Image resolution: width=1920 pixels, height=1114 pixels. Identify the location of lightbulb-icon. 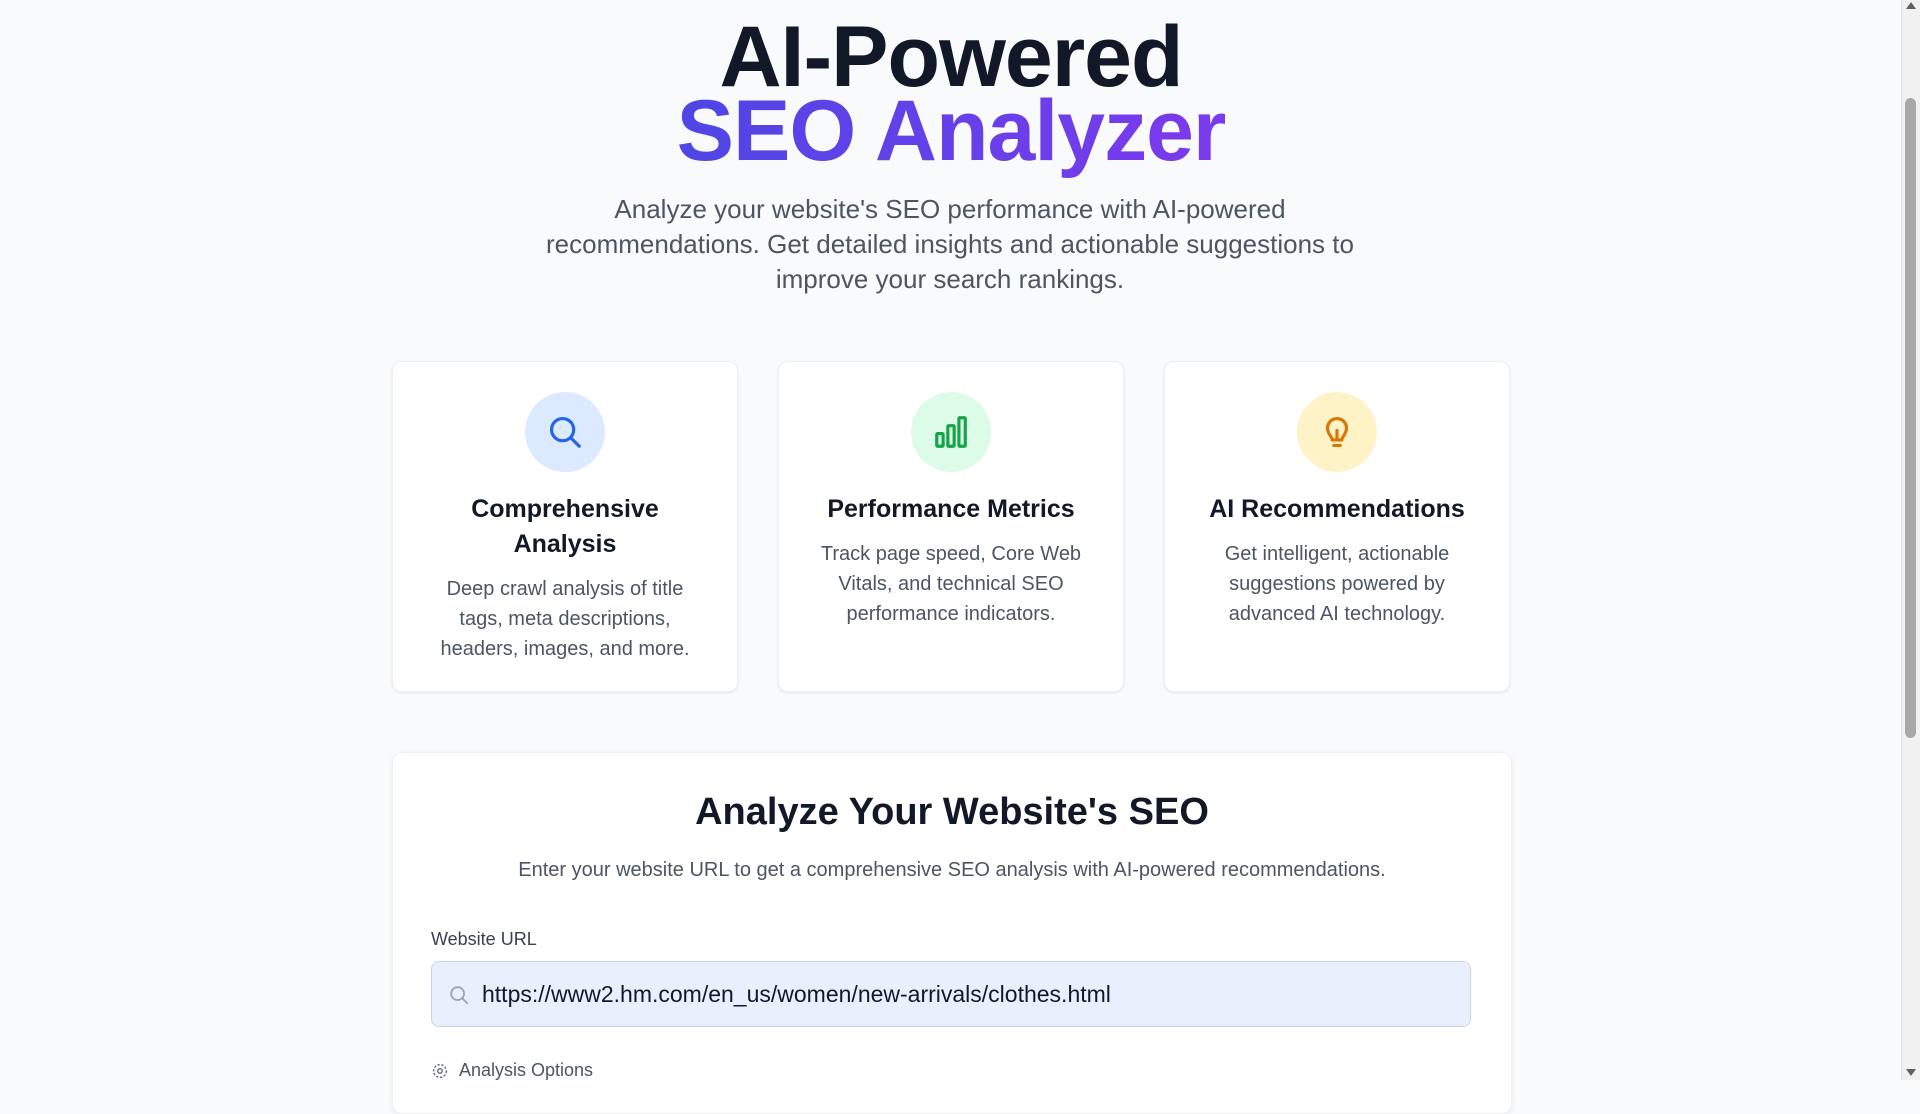
(1337, 432).